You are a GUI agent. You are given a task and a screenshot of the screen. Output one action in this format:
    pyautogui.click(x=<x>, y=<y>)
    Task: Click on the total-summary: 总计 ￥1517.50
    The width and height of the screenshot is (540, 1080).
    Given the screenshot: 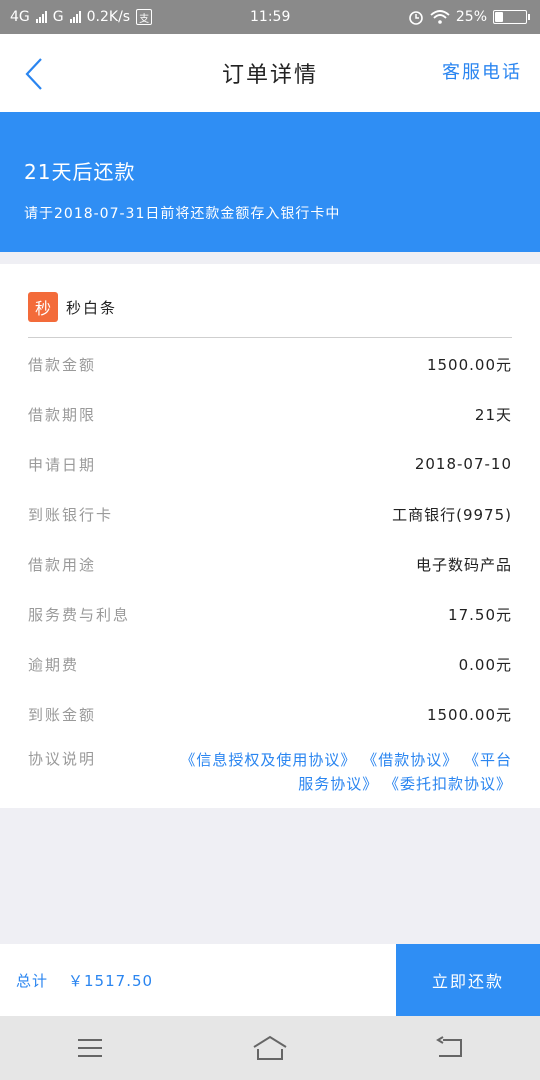 What is the action you would take?
    pyautogui.click(x=84, y=980)
    